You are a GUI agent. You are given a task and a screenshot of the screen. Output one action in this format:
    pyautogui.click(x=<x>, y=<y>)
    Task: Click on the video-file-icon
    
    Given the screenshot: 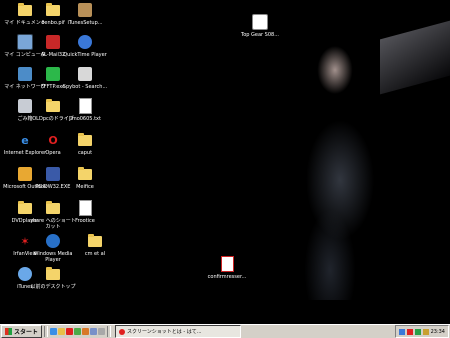 What is the action you would take?
    pyautogui.click(x=260, y=22)
    